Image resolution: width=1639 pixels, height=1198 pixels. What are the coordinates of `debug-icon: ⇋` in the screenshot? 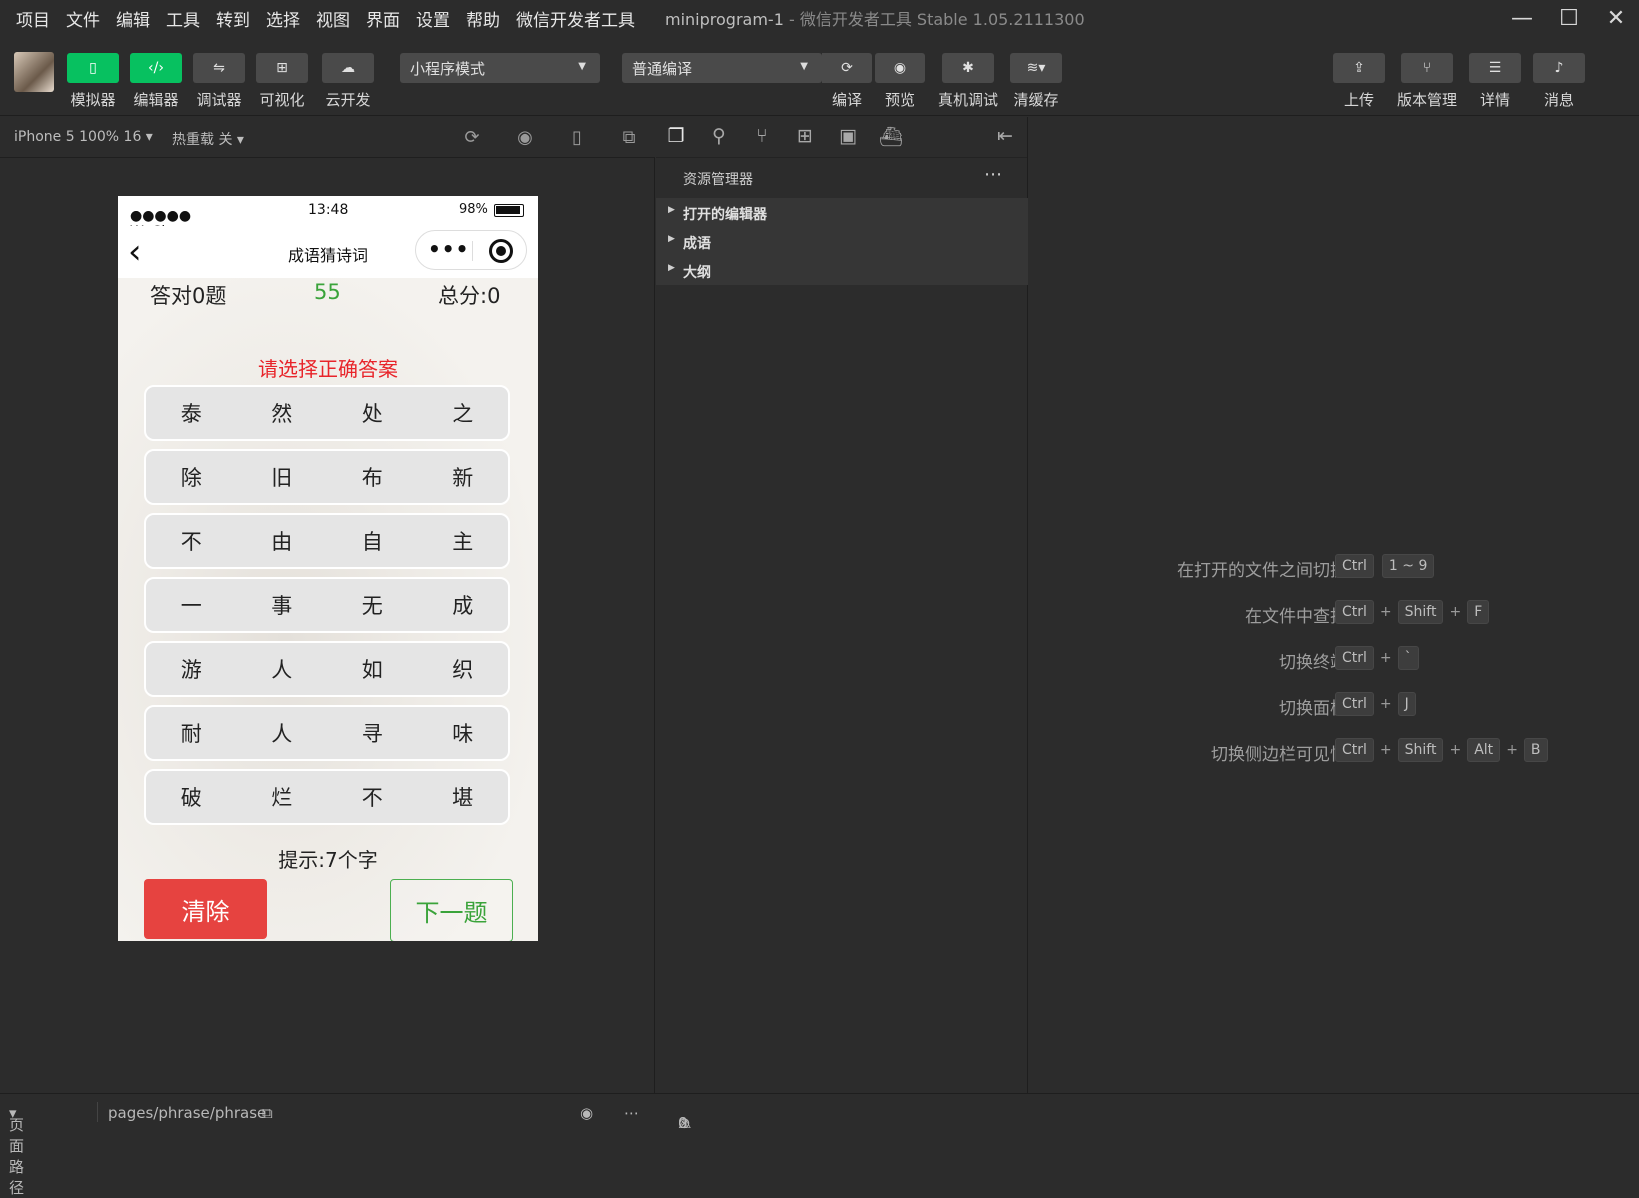 It's located at (219, 68).